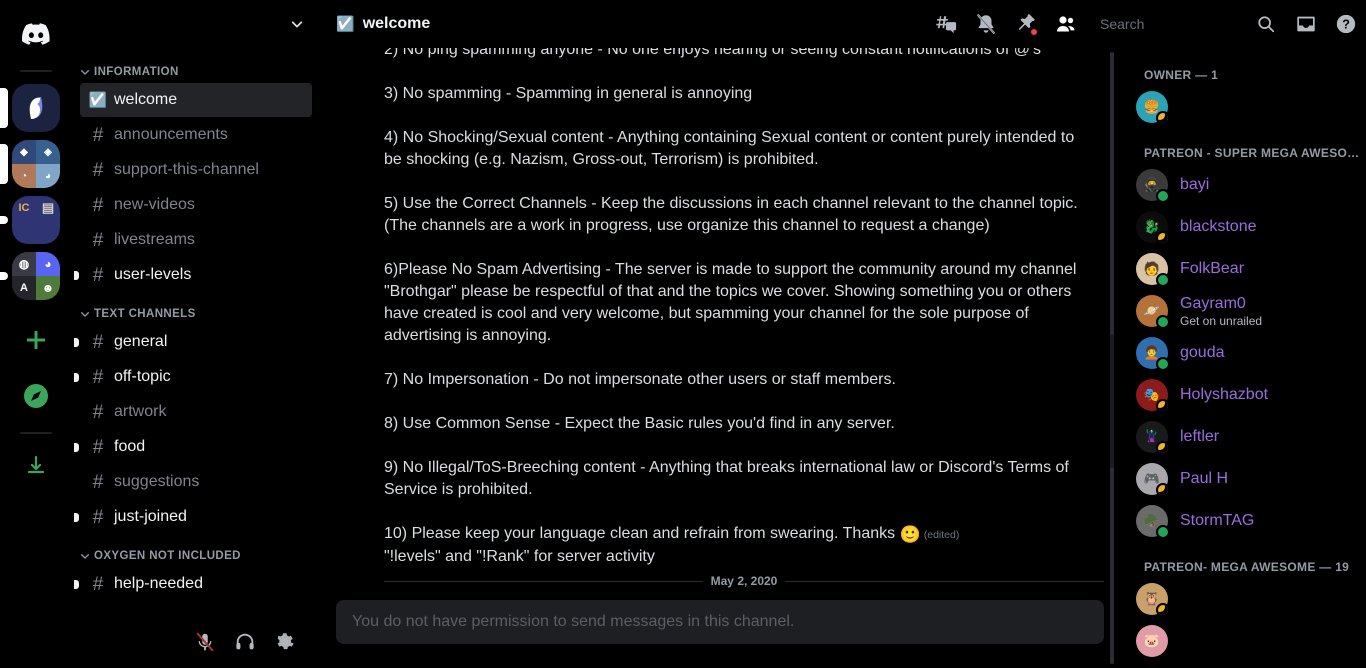 The height and width of the screenshot is (668, 1366). What do you see at coordinates (1239, 479) in the screenshot?
I see `member-list-item: 🎮 Paul H` at bounding box center [1239, 479].